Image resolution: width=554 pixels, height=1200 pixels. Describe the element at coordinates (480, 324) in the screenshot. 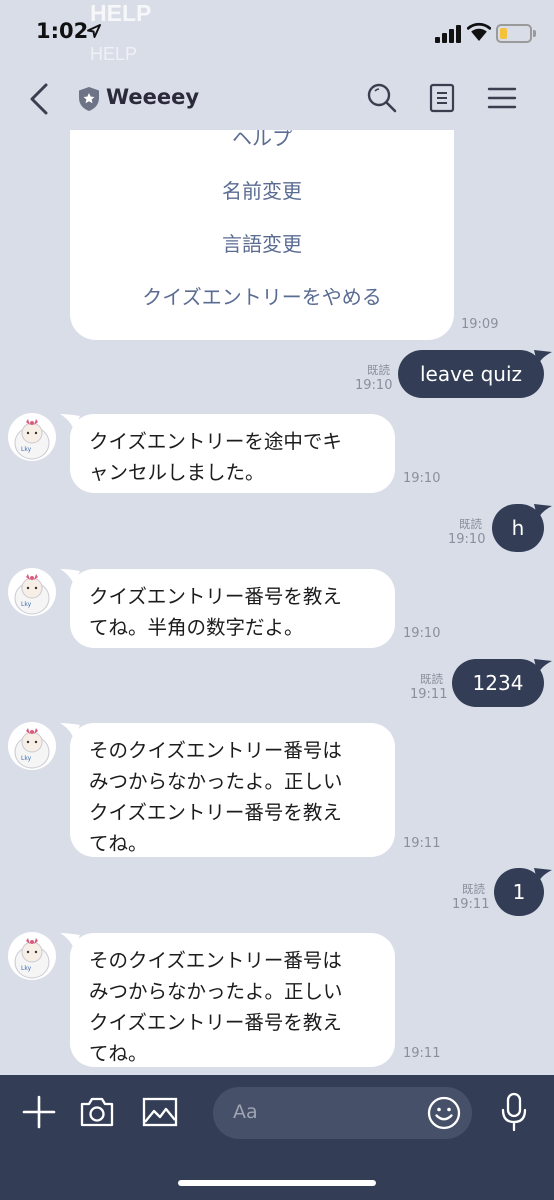

I see `message-time: 19:09` at that location.